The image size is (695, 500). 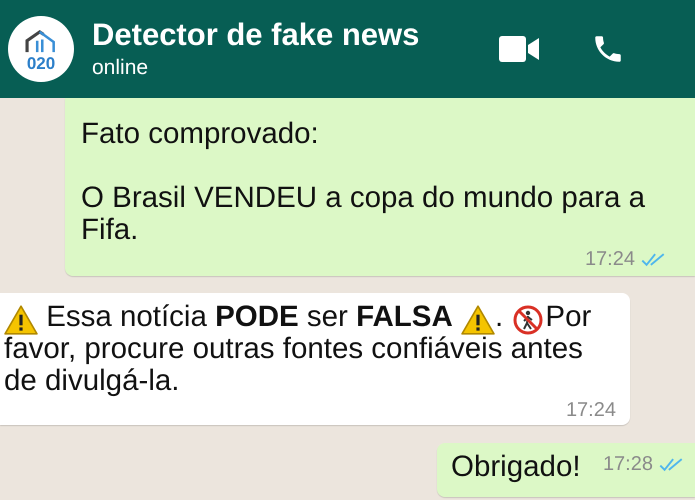 What do you see at coordinates (627, 464) in the screenshot?
I see `message-time: 17:28` at bounding box center [627, 464].